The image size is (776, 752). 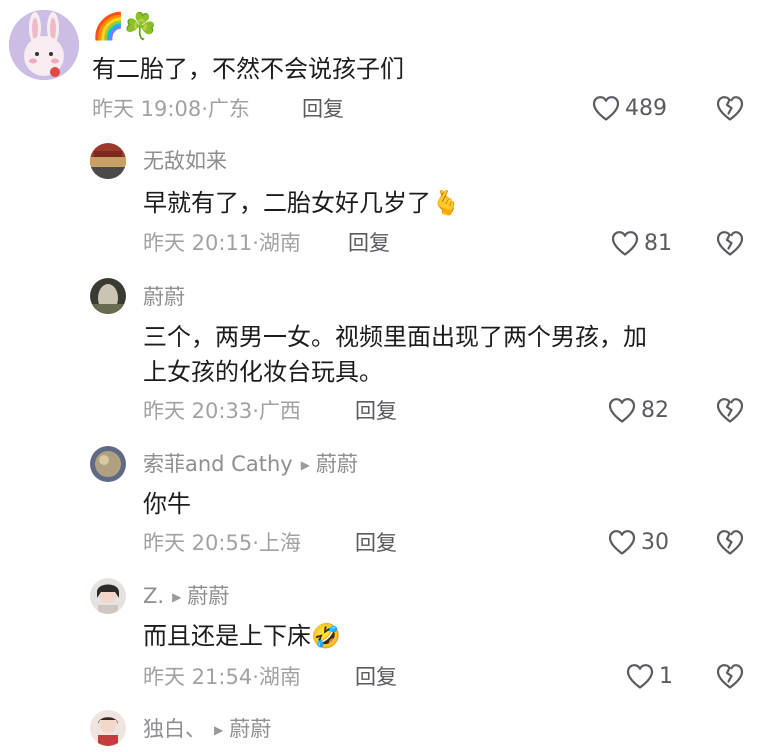 I want to click on like-button: 82, so click(x=638, y=410).